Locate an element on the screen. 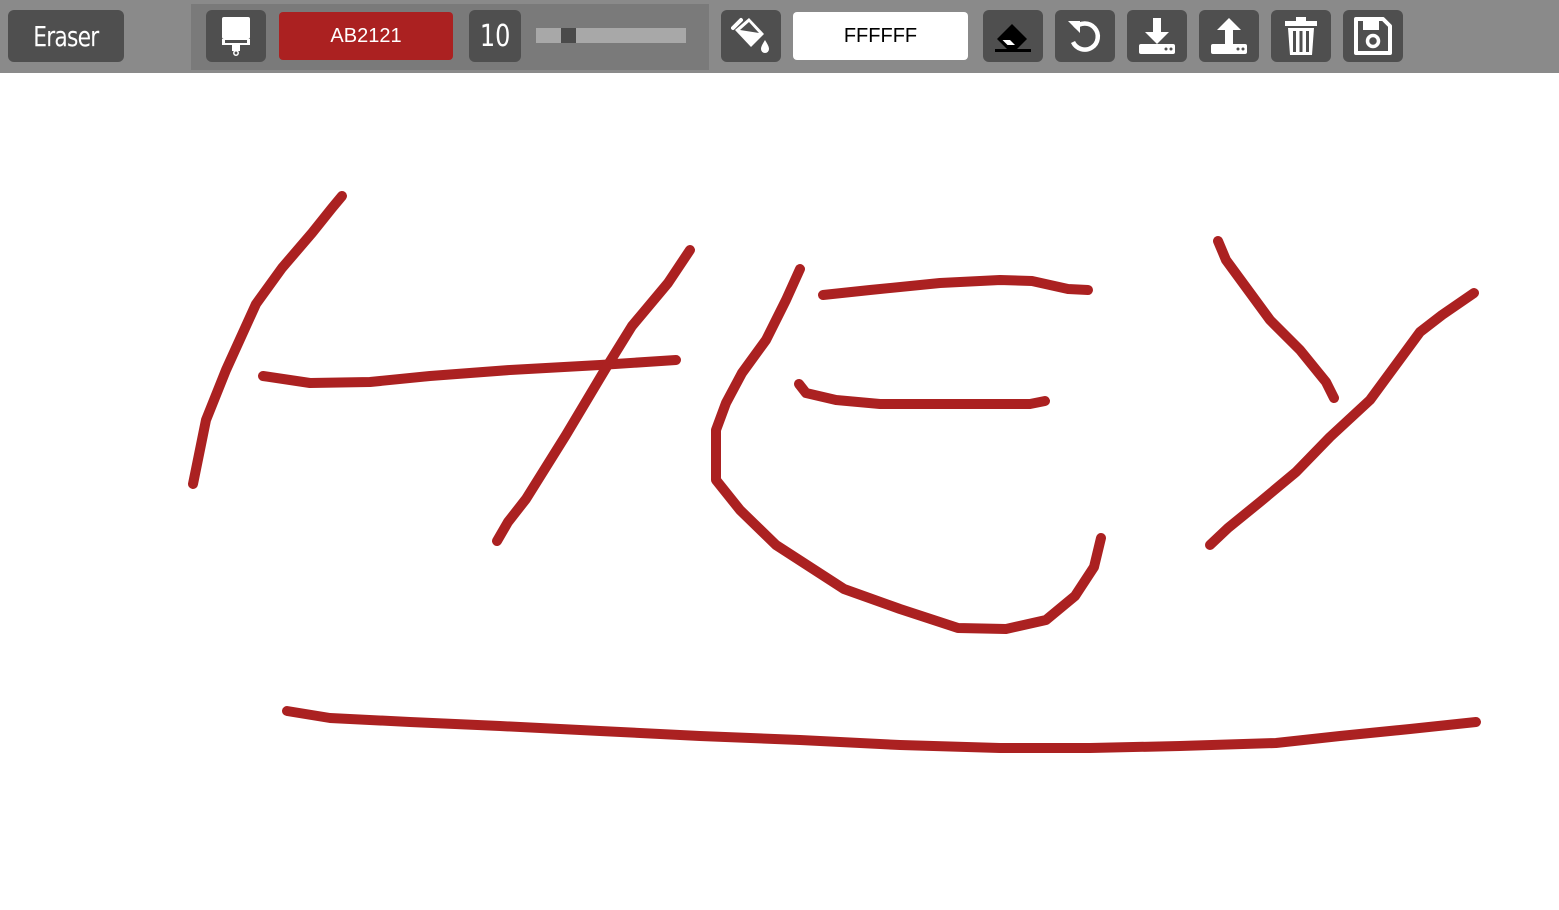  save-icon is located at coordinates (1373, 36).